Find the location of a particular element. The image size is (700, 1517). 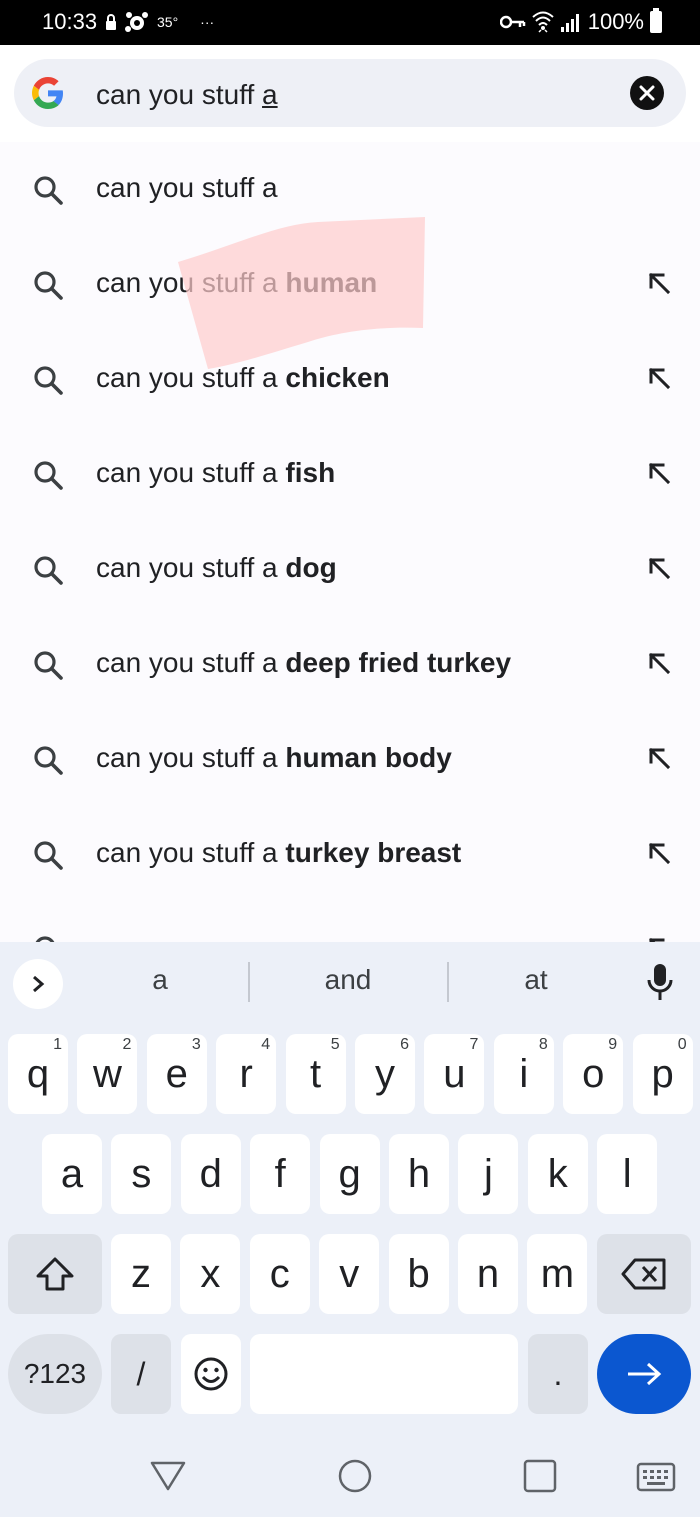

suggestion-text: can you stuff a human body is located at coordinates (274, 758).